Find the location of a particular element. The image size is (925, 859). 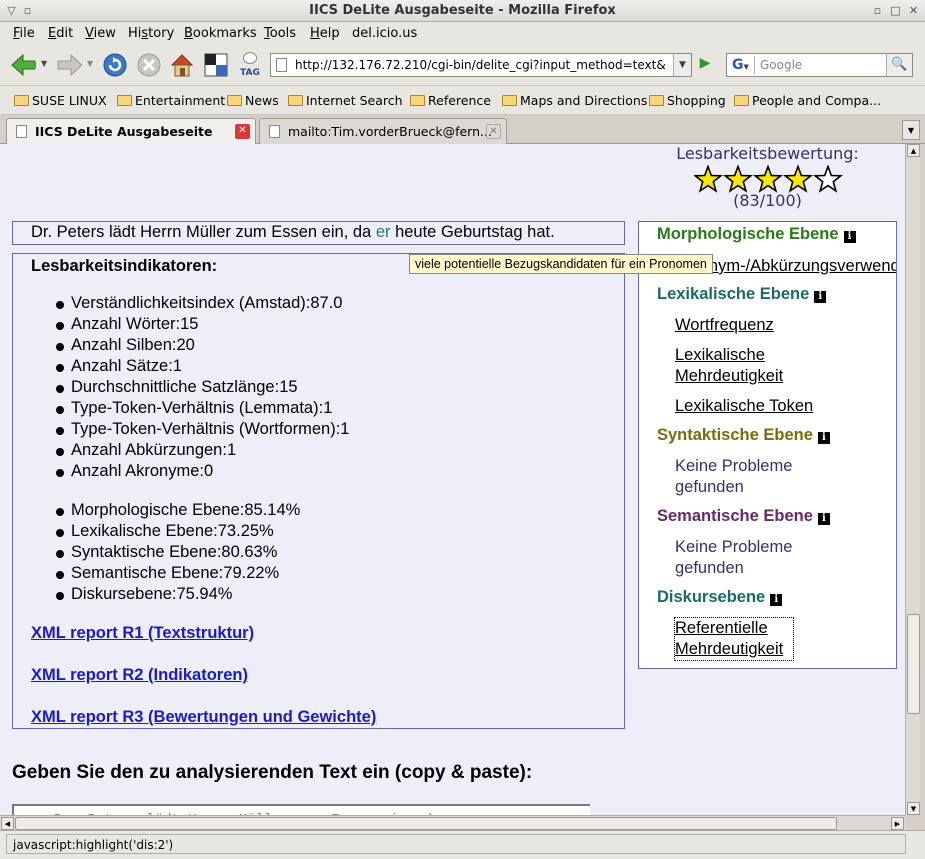

menu-view: View is located at coordinates (100, 33).